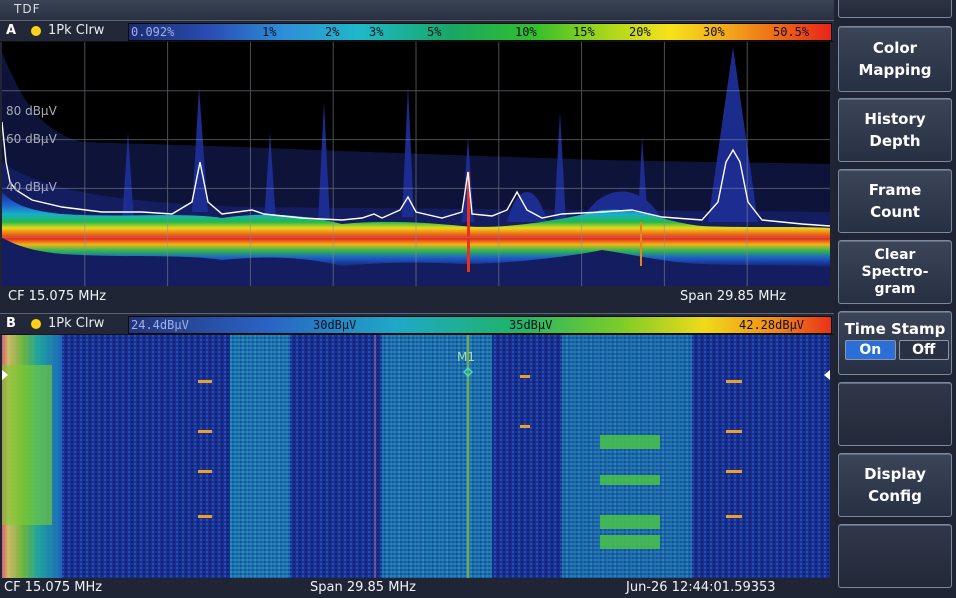 Image resolution: width=956 pixels, height=598 pixels. I want to click on pane-b-color-scale: 24.4dBµV 30dBµV 35dBµV 42.28dBµV, so click(480, 325).